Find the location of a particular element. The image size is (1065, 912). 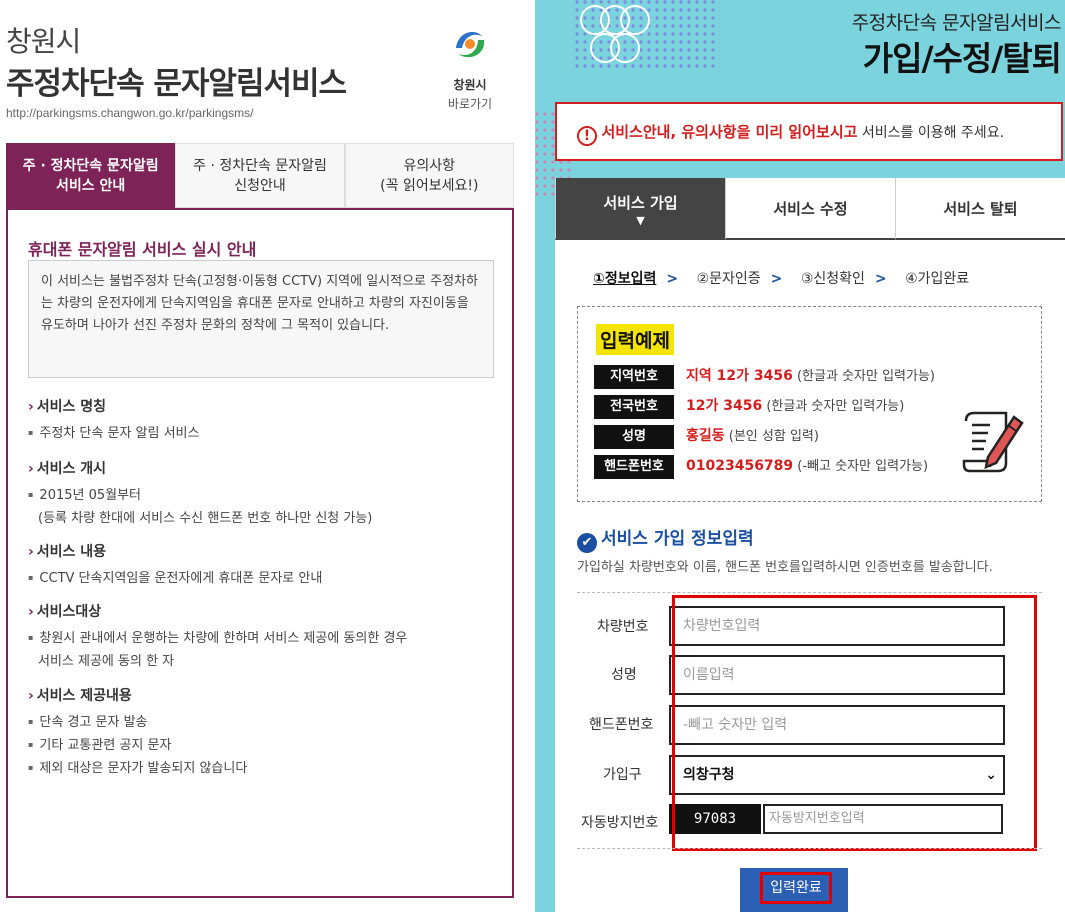

city-name: 창원시 is located at coordinates (43, 41).